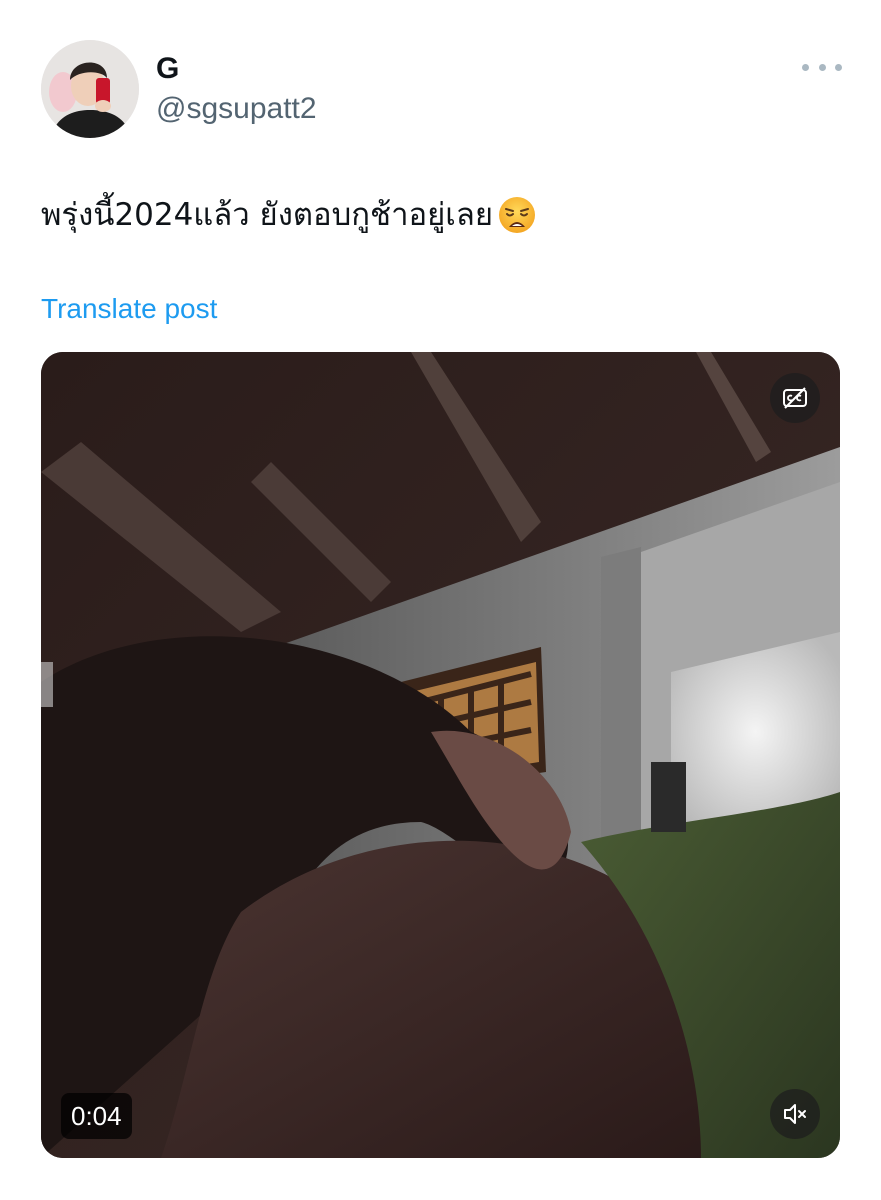  What do you see at coordinates (236, 109) in the screenshot?
I see `user-handle: @sgsupatt2` at bounding box center [236, 109].